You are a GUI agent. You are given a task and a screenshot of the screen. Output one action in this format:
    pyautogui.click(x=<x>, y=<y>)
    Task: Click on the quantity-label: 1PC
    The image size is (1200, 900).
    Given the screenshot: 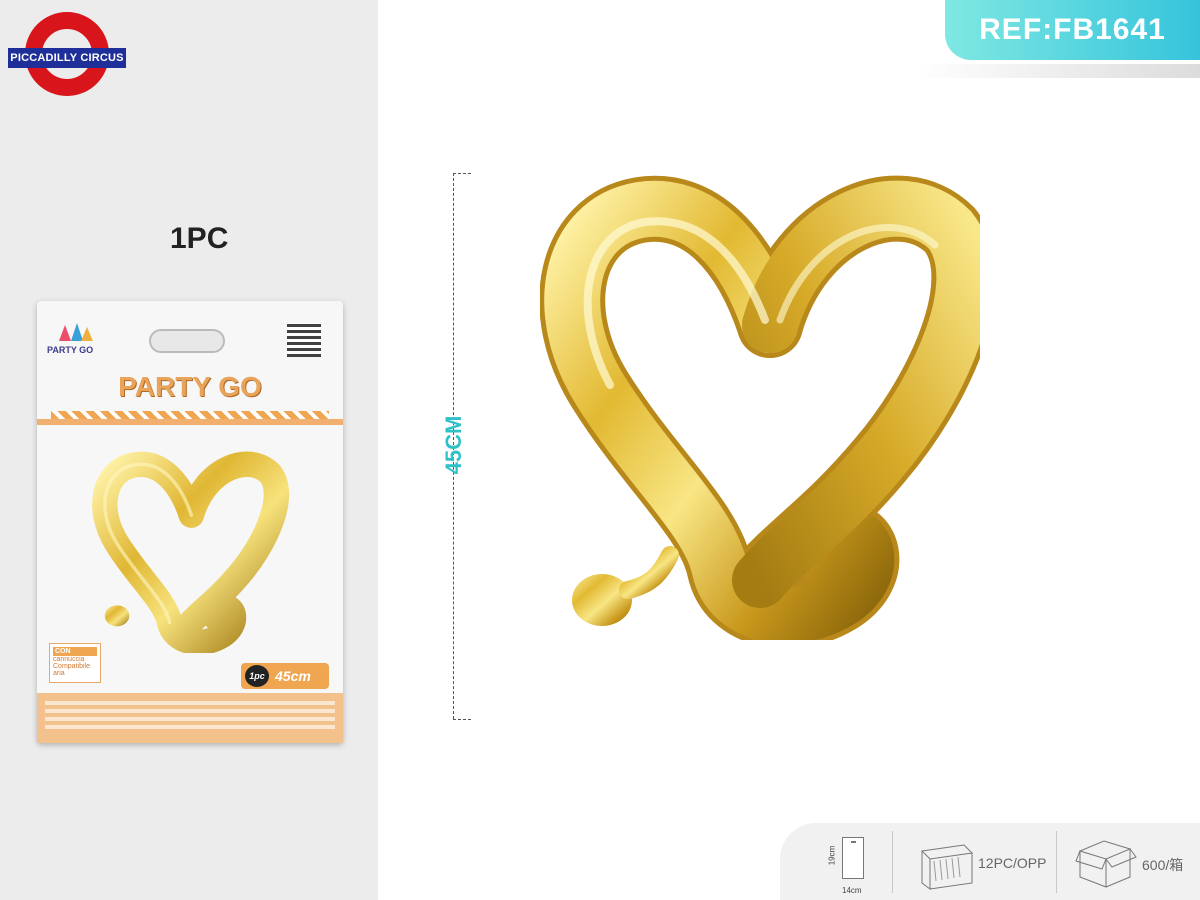 What is the action you would take?
    pyautogui.click(x=199, y=238)
    